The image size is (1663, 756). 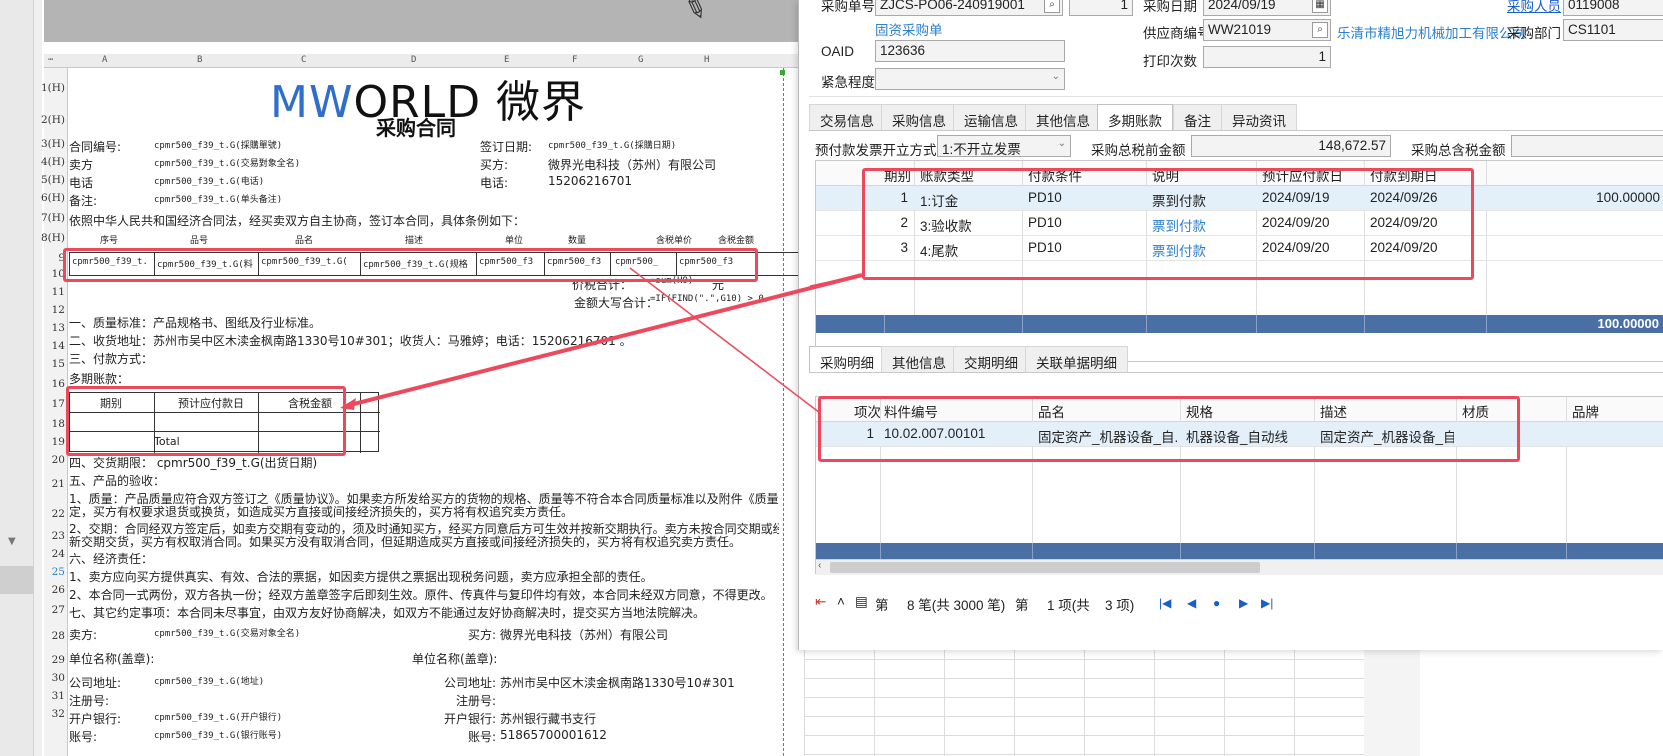 I want to click on cell-e27: 微界光电科技（苏州）有限公司, so click(x=584, y=634).